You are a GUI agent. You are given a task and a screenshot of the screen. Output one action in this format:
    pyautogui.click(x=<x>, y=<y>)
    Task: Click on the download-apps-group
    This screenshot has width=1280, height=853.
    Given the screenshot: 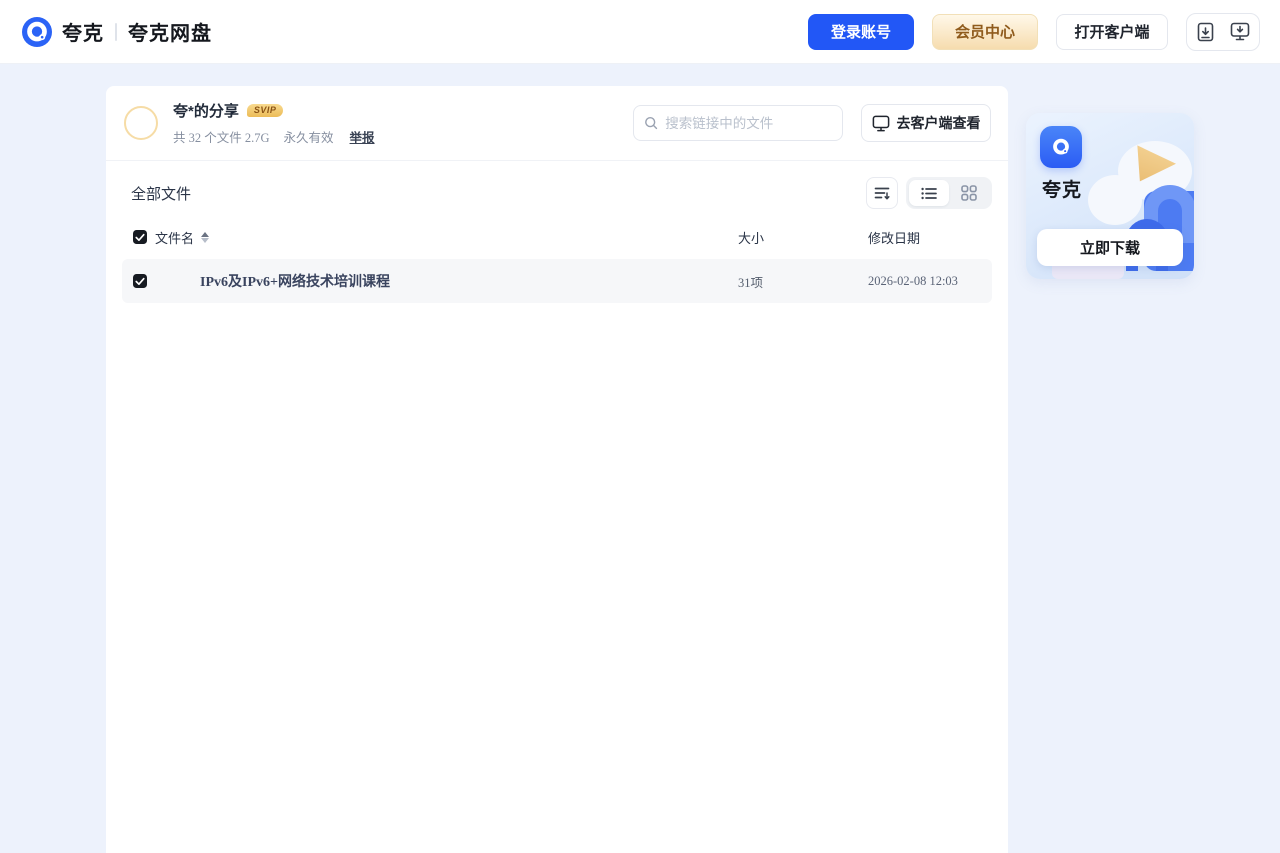 What is the action you would take?
    pyautogui.click(x=1223, y=31)
    